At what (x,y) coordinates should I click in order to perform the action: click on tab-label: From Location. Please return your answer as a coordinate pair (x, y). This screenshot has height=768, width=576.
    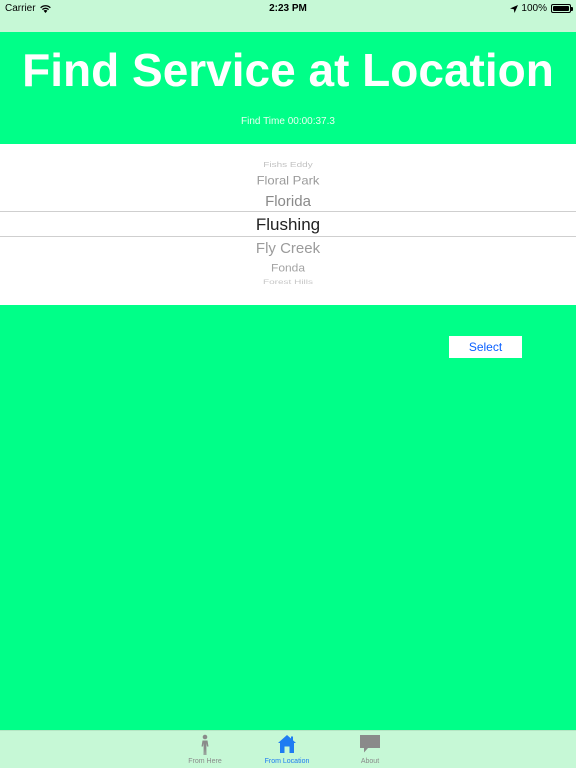
    Looking at the image, I should click on (287, 761).